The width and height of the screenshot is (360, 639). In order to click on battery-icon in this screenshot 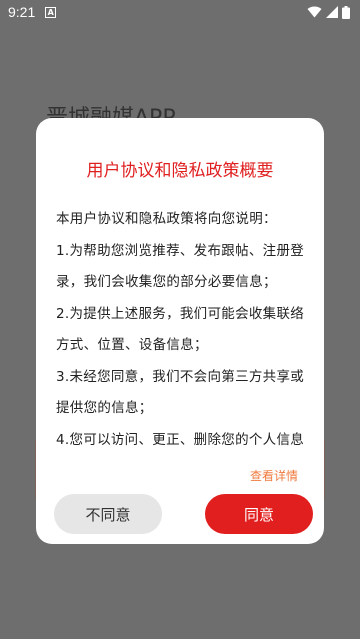, I will do `click(346, 12)`.